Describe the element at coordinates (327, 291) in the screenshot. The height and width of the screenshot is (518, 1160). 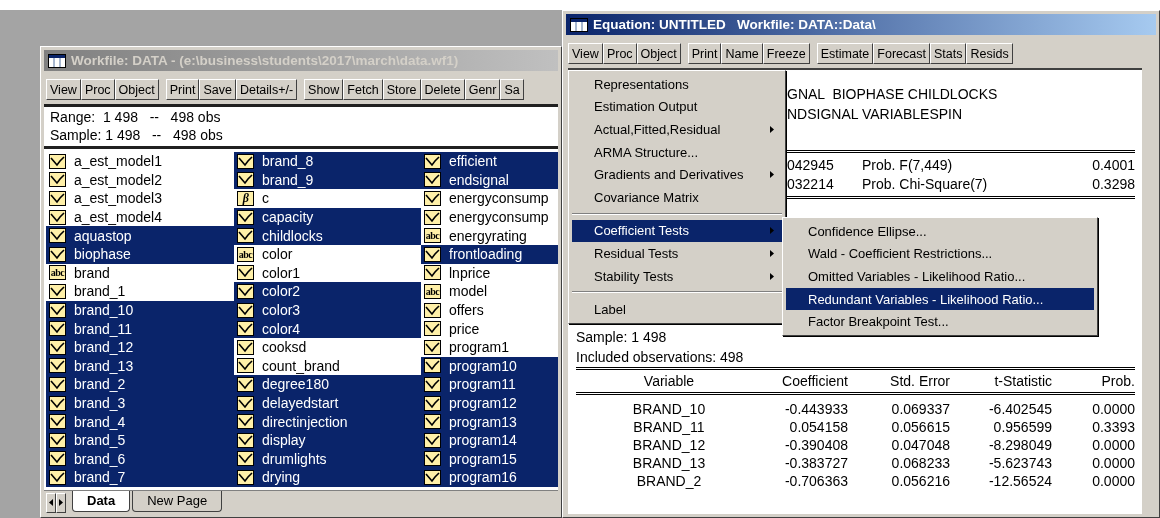
I see `workfile-object: color2` at that location.